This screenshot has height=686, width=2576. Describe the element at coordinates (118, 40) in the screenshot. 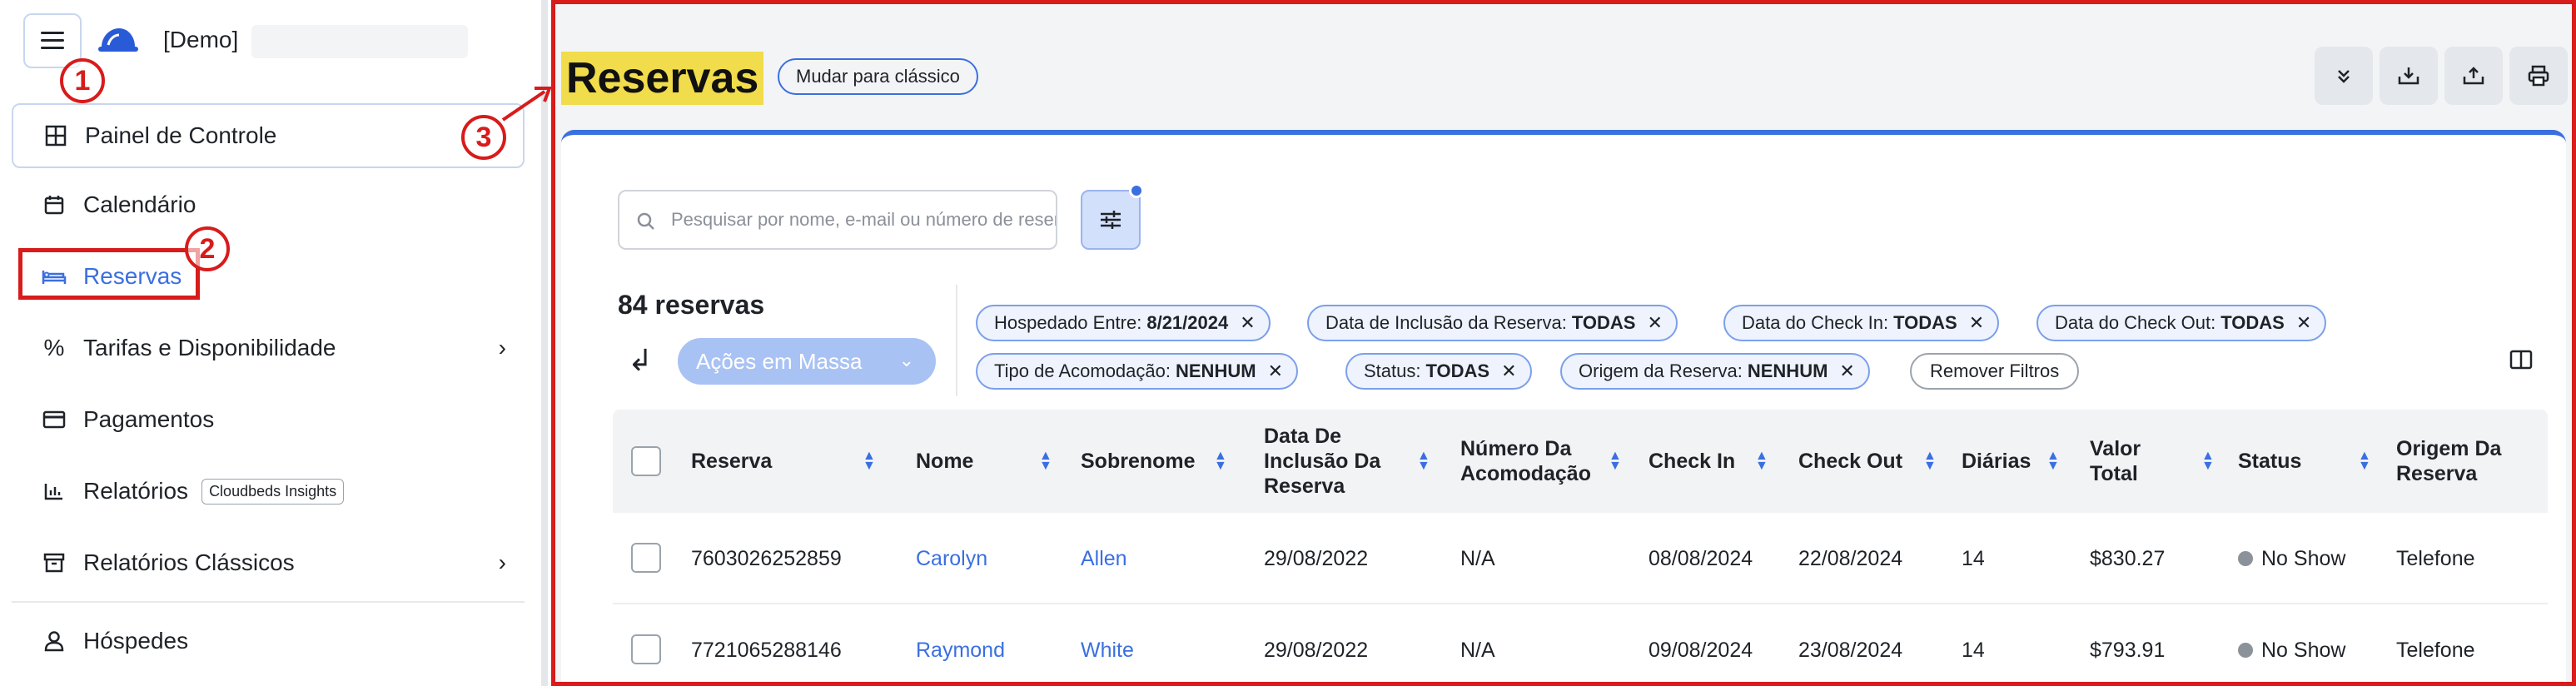

I see `cloudbeds-logo-icon` at that location.